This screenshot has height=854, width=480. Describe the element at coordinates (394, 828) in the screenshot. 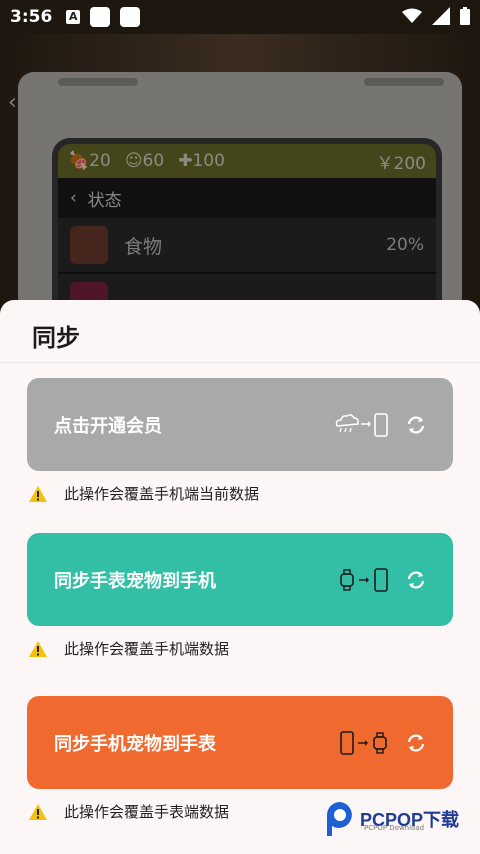

I see `watermark-sub: PCPOP Download` at that location.